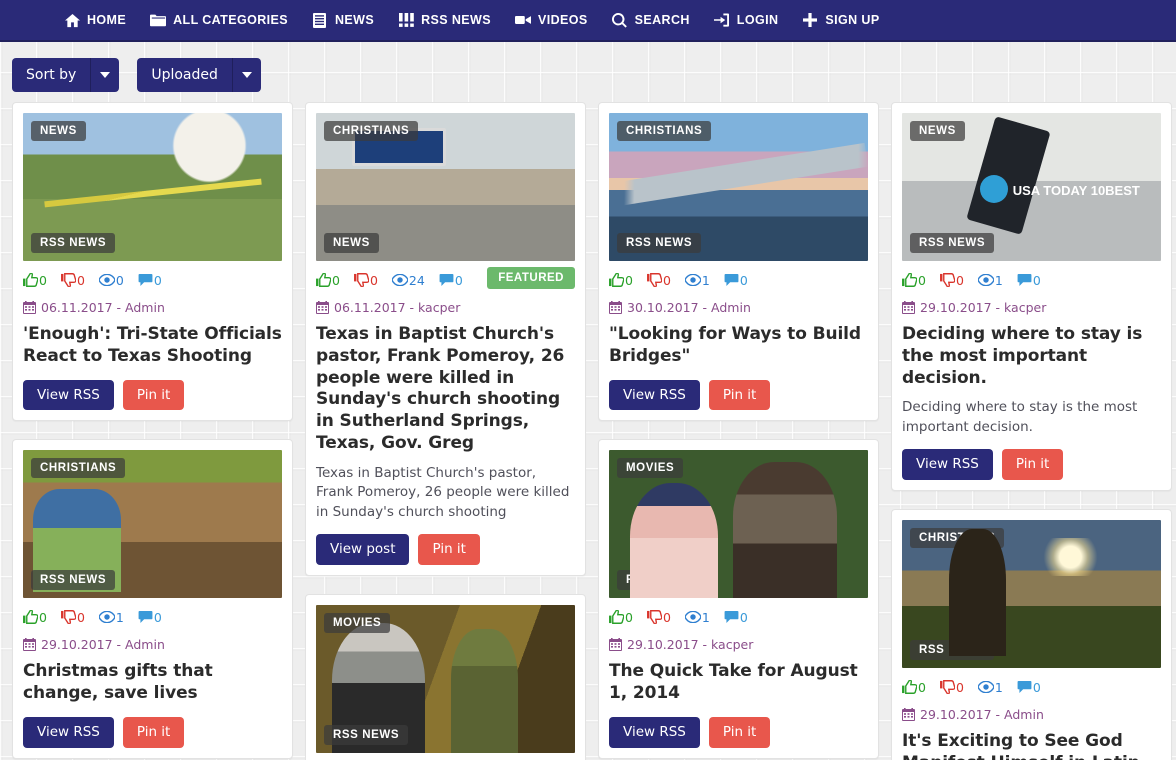 This screenshot has width=1176, height=760. I want to click on nav-item-search: SEARCH, so click(651, 20).